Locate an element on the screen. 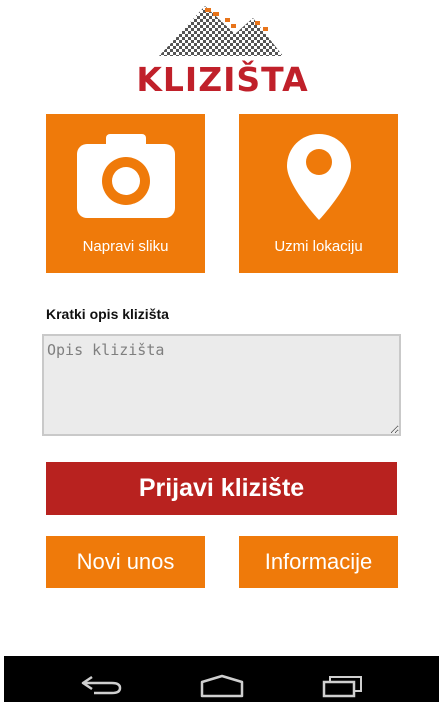 Image resolution: width=447 pixels, height=702 pixels. app-logo: KLIZIŠTA is located at coordinates (222, 51).